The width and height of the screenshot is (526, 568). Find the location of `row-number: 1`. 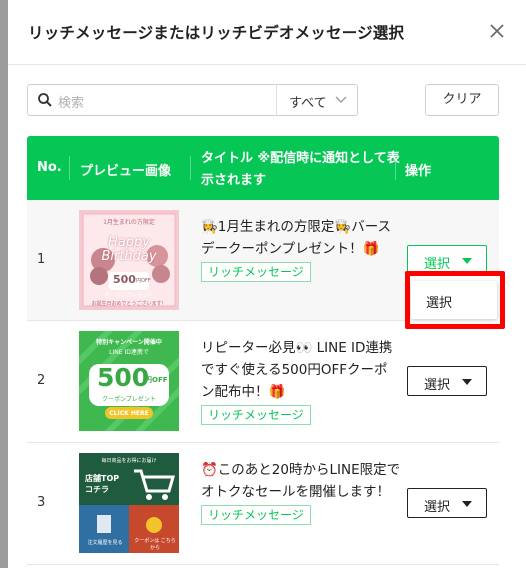

row-number: 1 is located at coordinates (41, 259).